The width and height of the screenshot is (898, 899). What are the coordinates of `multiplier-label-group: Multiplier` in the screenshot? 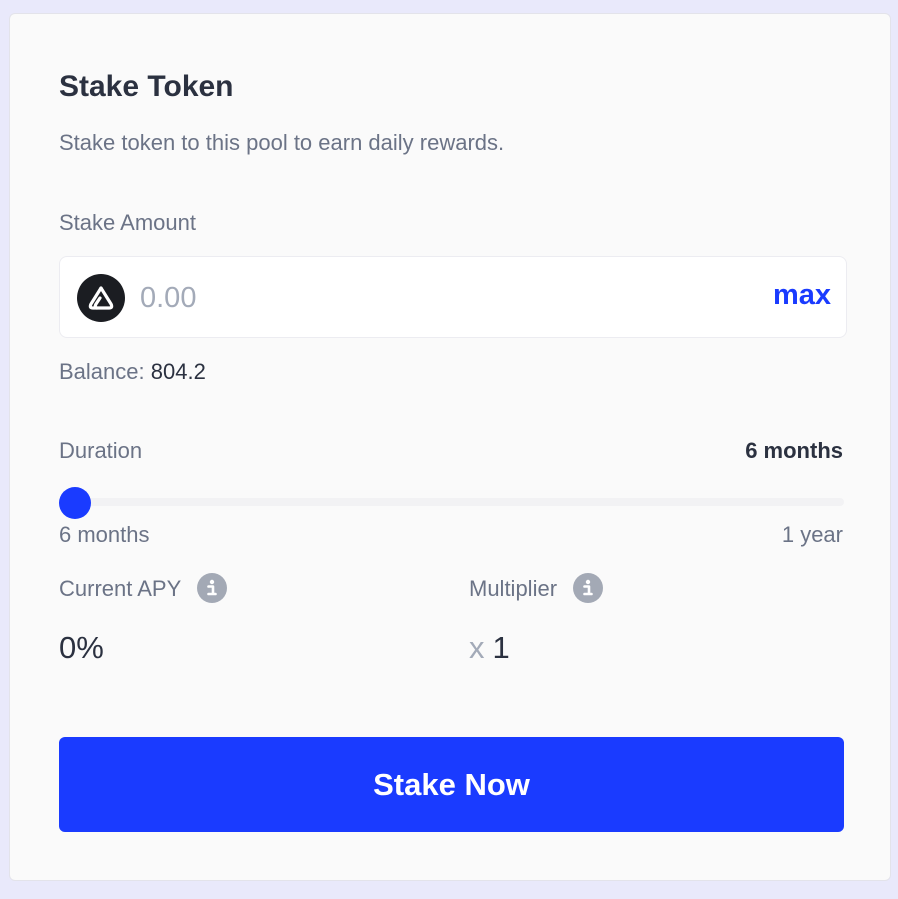 It's located at (536, 589).